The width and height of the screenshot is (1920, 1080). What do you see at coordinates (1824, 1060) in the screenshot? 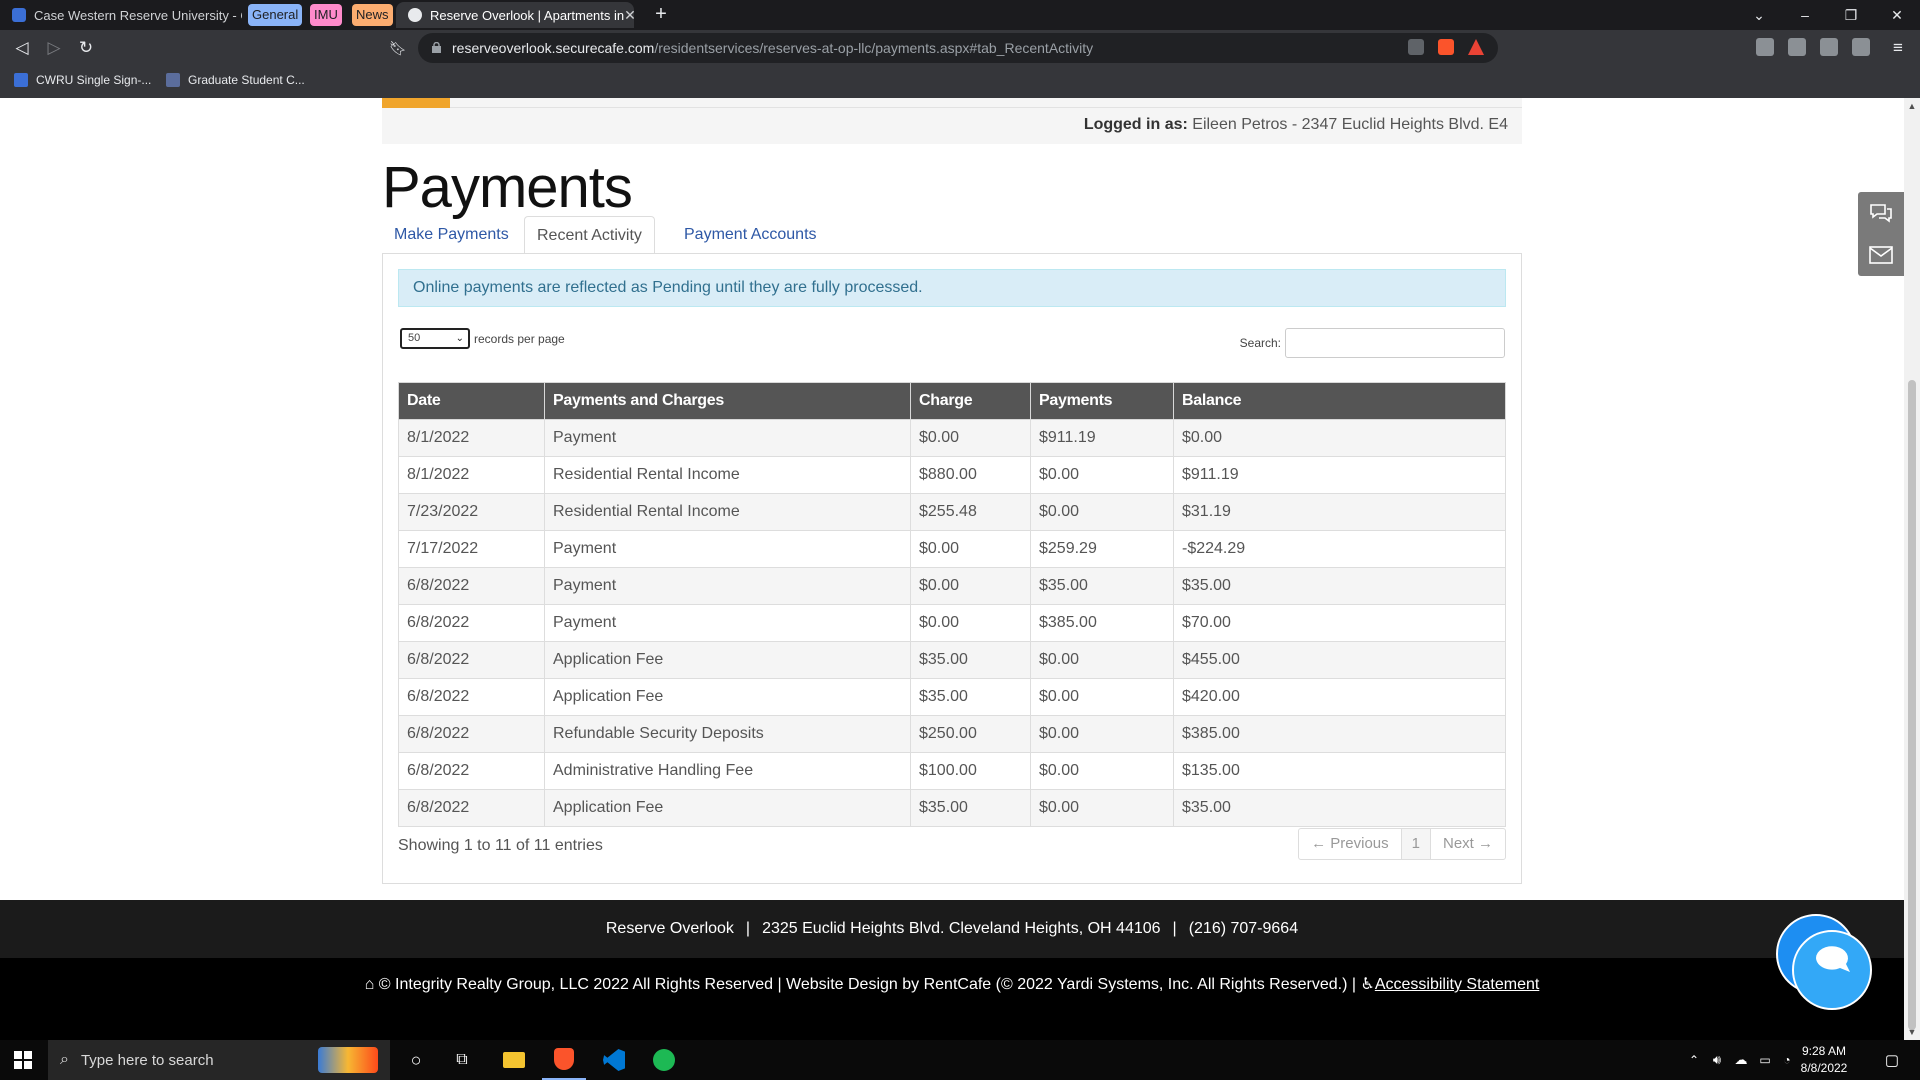
I see `system-clock: 9:28 AM 8/8/2022` at bounding box center [1824, 1060].